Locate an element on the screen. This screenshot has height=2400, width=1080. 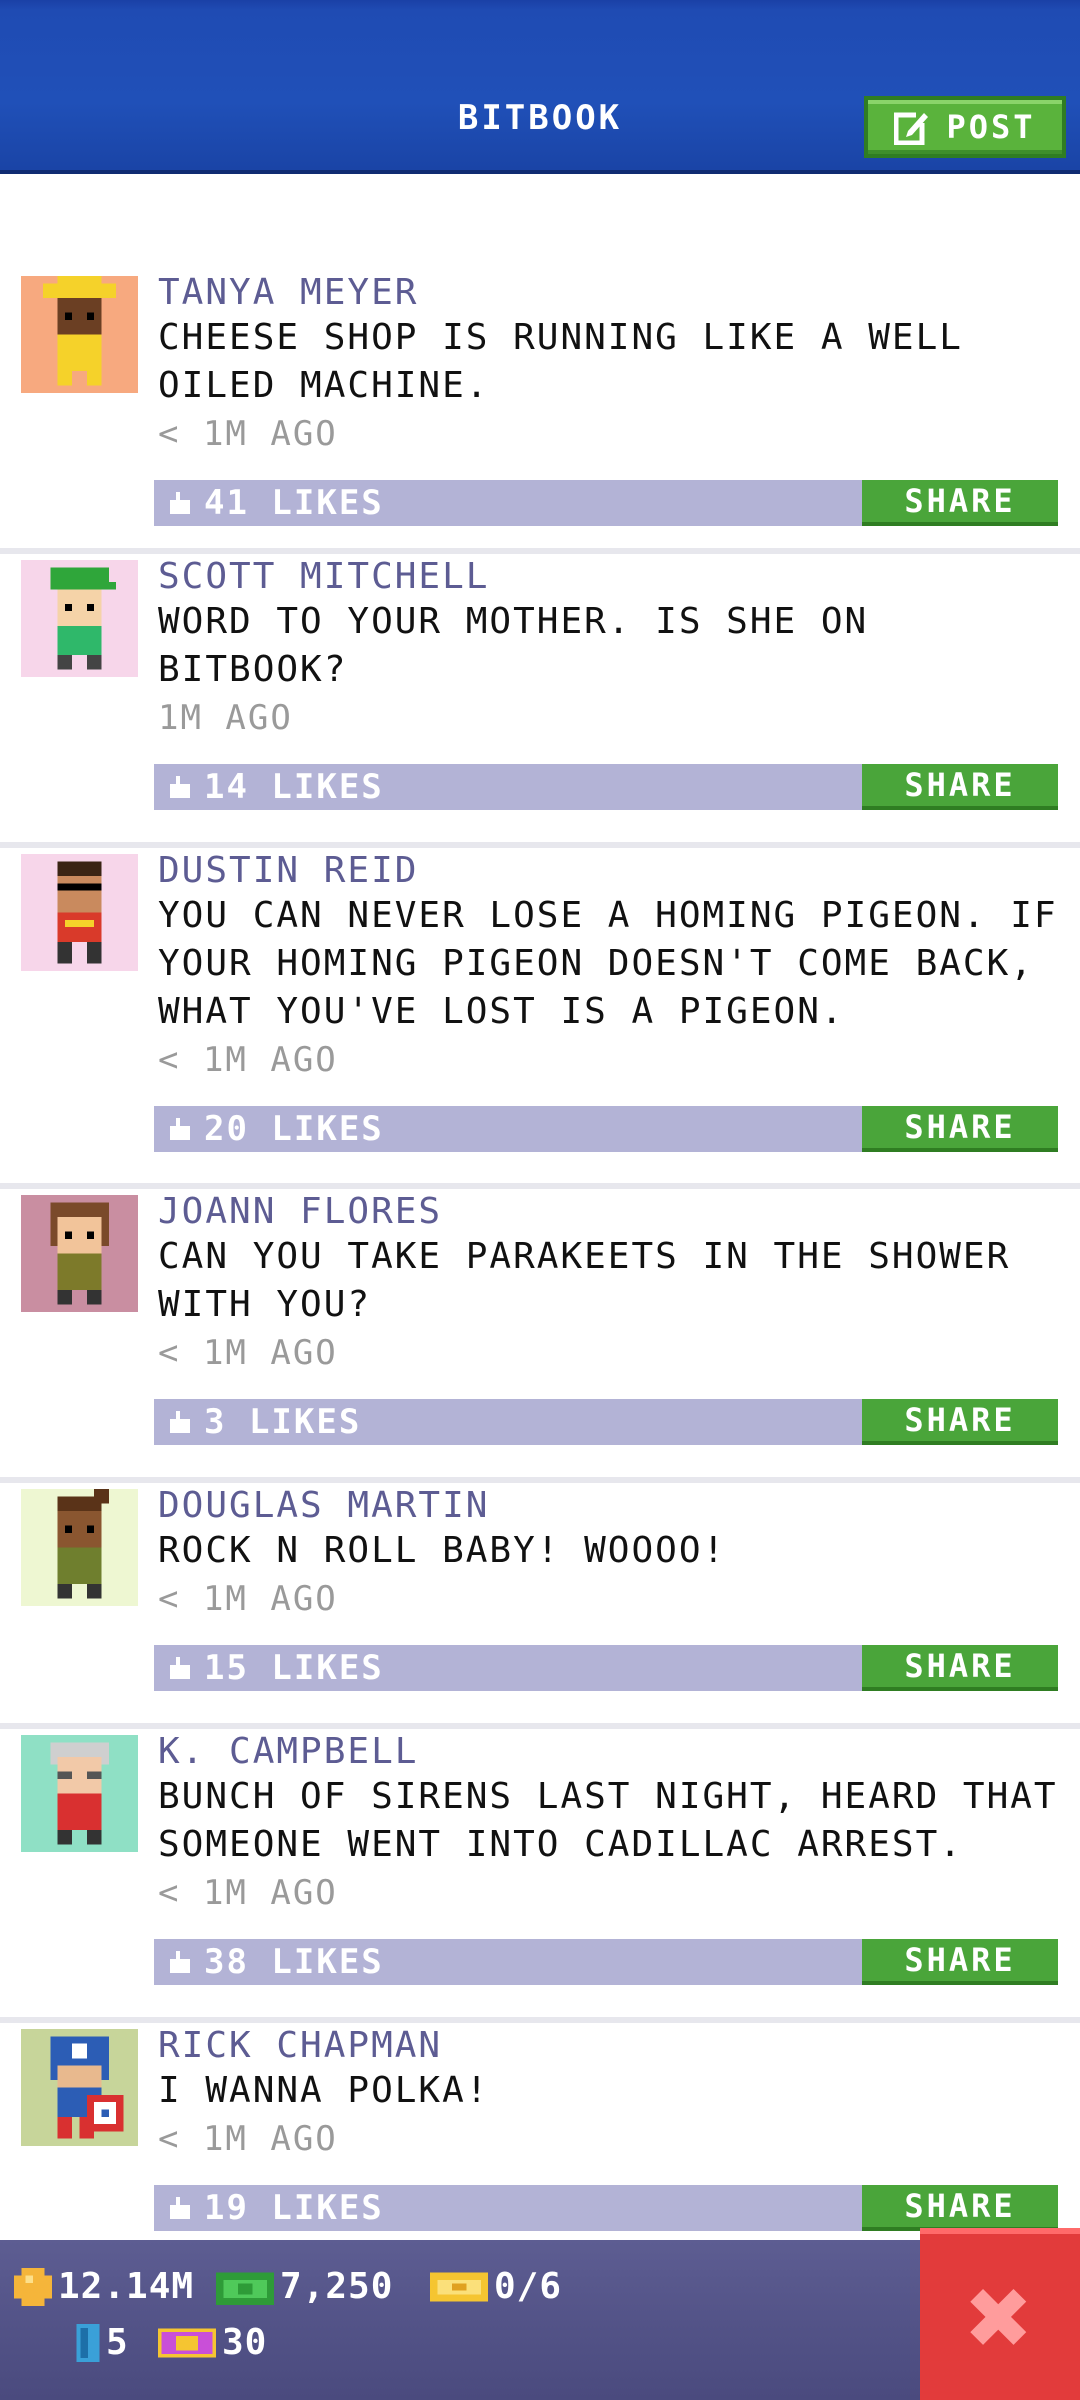
post-text: ROCK N ROLL BABY! WOOOO! is located at coordinates (442, 1550).